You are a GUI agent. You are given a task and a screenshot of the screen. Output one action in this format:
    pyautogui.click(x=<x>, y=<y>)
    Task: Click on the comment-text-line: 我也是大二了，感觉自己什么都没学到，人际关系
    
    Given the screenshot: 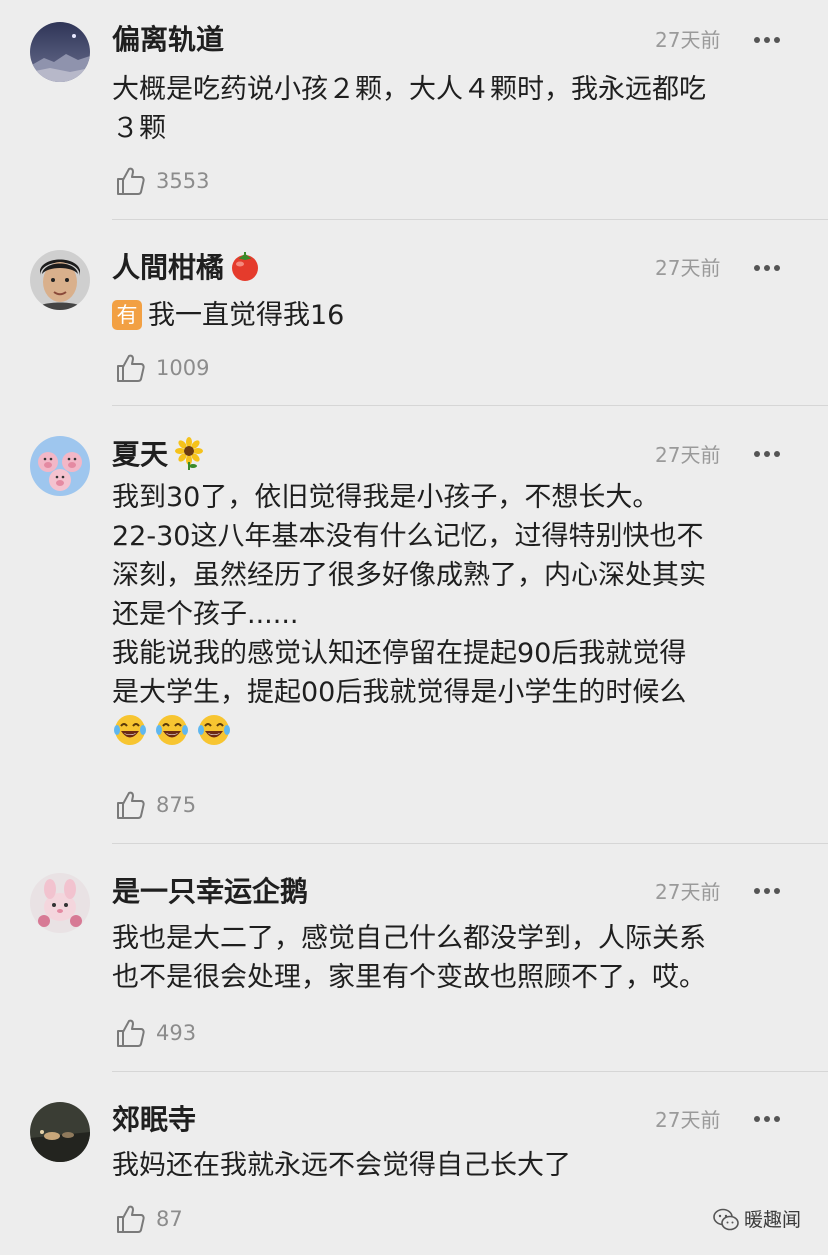 What is the action you would take?
    pyautogui.click(x=409, y=938)
    